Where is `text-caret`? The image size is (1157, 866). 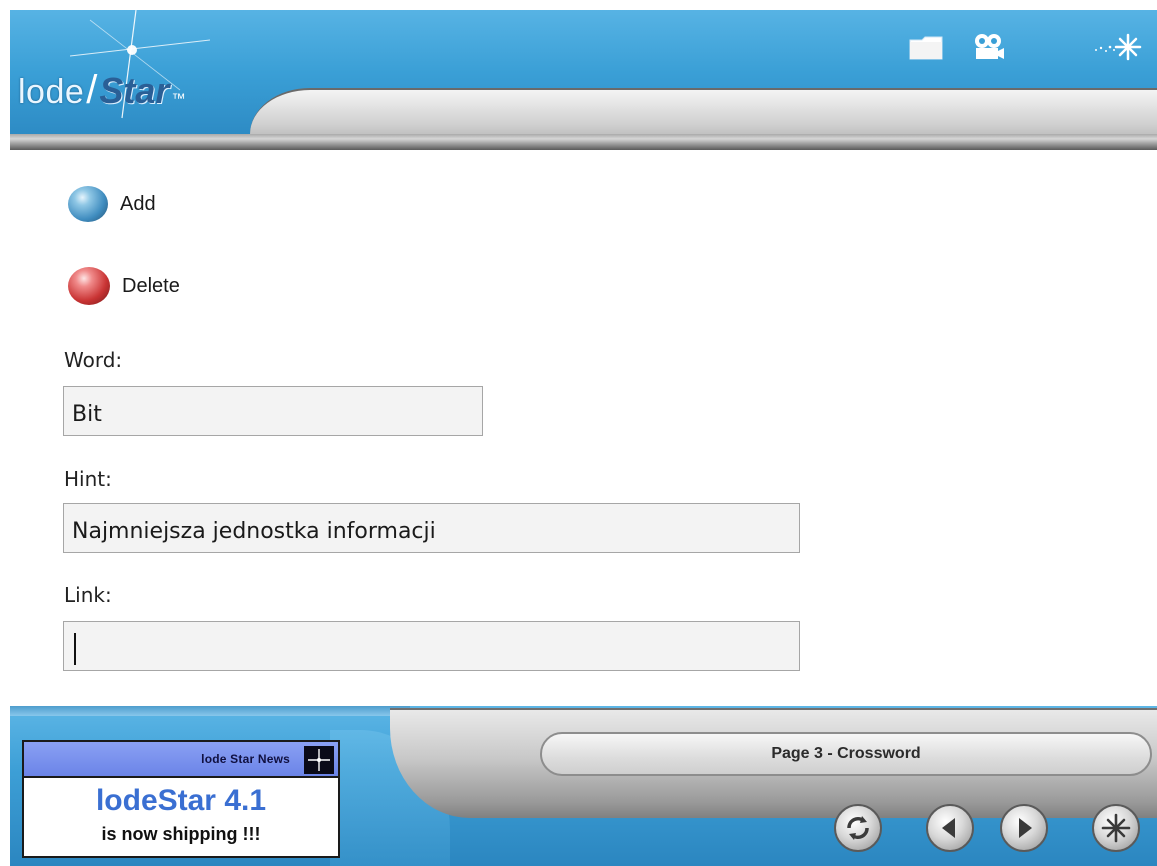 text-caret is located at coordinates (75, 649).